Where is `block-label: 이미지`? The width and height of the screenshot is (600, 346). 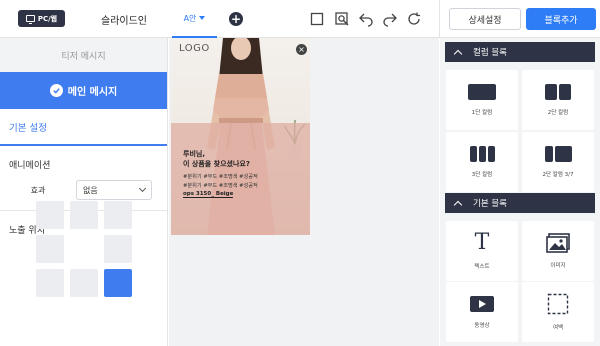 block-label: 이미지 is located at coordinates (558, 266).